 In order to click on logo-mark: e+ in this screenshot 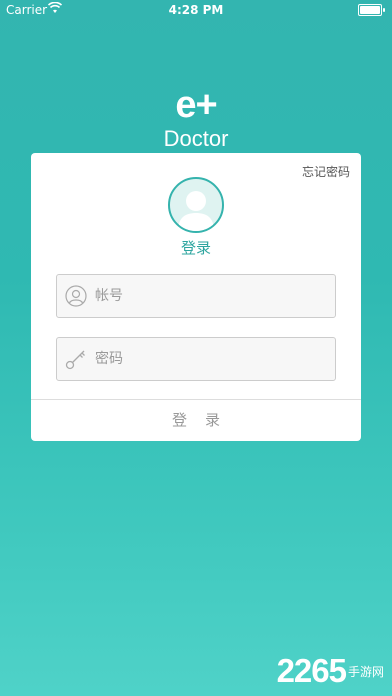, I will do `click(196, 105)`.